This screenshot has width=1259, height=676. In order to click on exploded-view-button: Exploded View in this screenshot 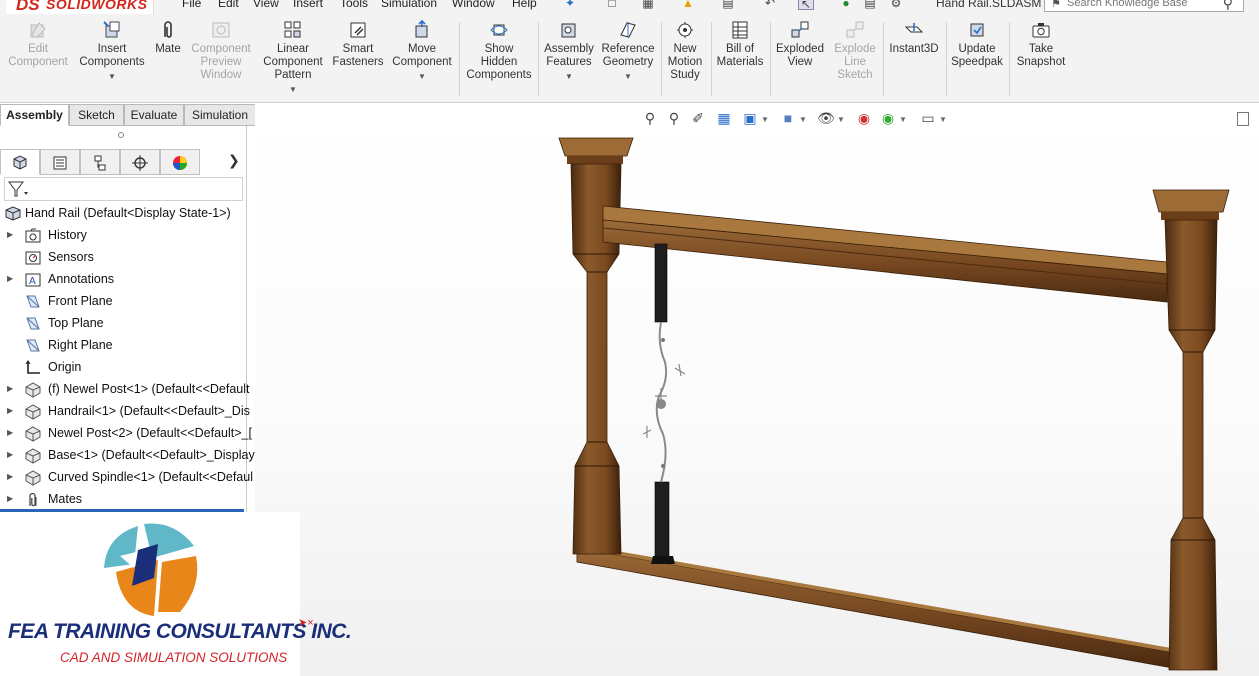, I will do `click(800, 58)`.